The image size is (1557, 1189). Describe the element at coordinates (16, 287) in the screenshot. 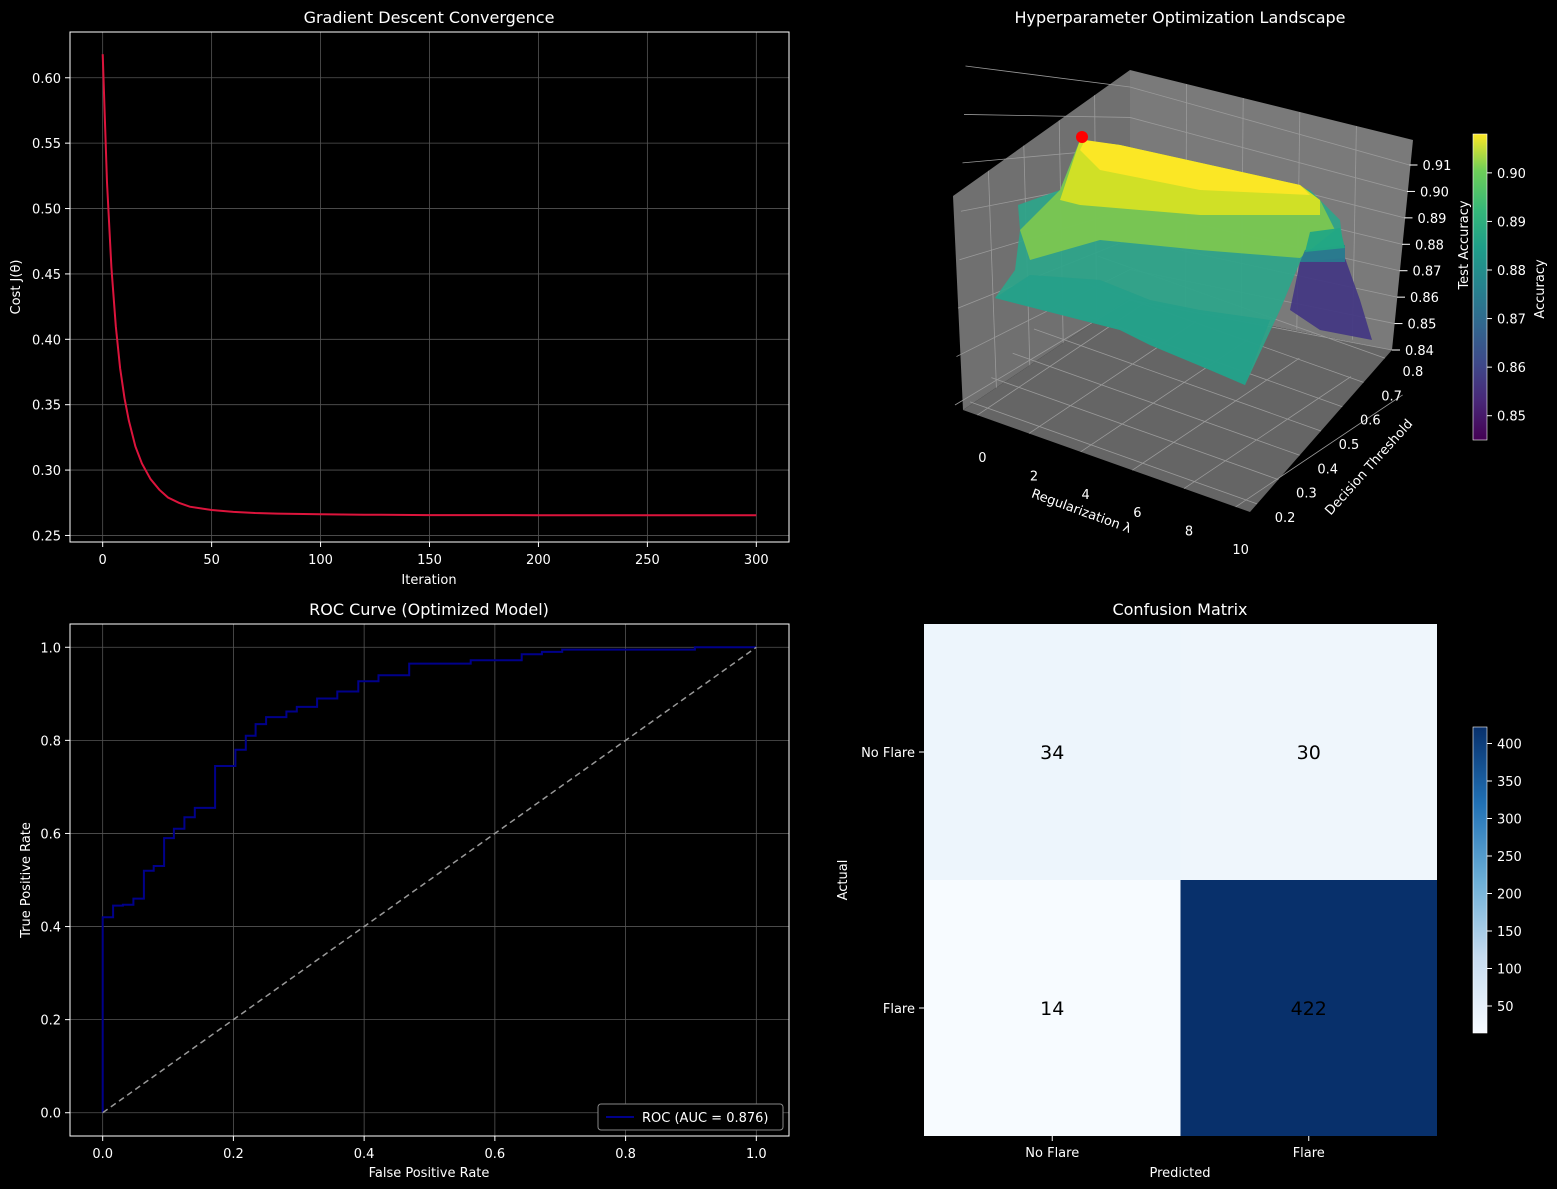

I see `convergence-ylabel: Cost J(θ)` at that location.